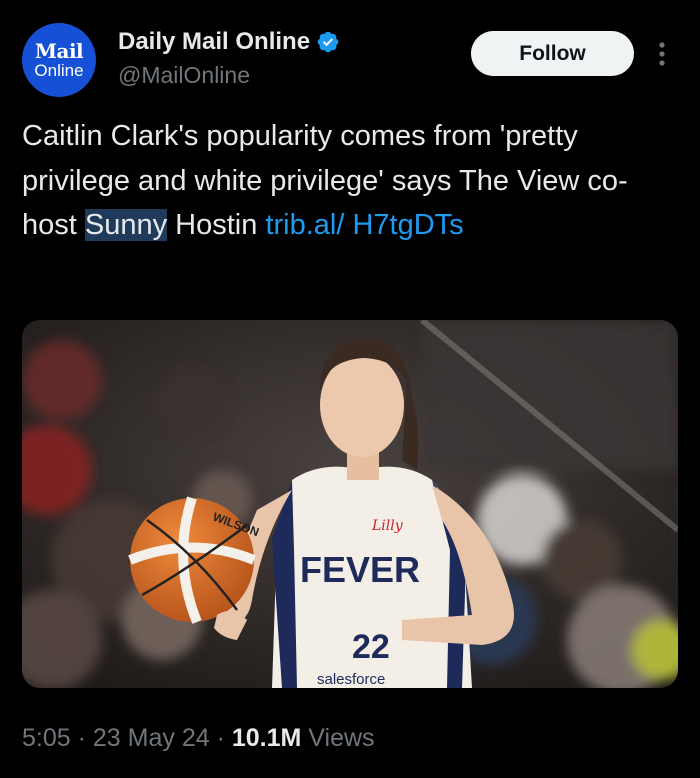  I want to click on verified-badge-icon, so click(328, 42).